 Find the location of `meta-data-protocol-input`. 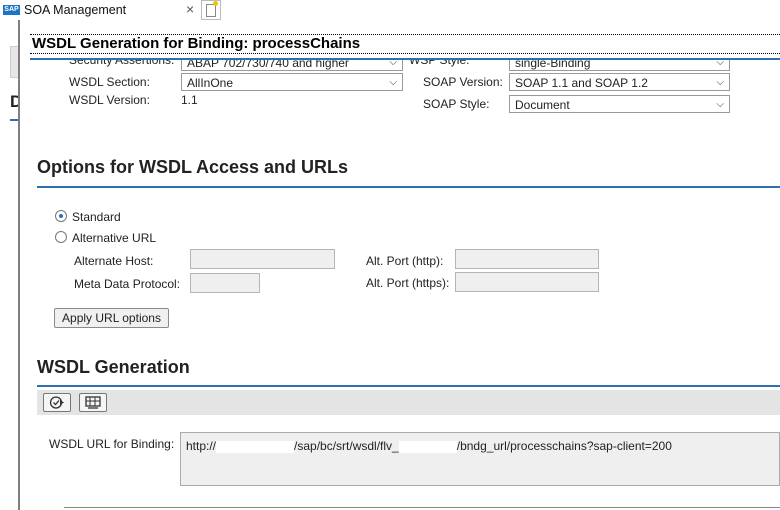

meta-data-protocol-input is located at coordinates (225, 283).